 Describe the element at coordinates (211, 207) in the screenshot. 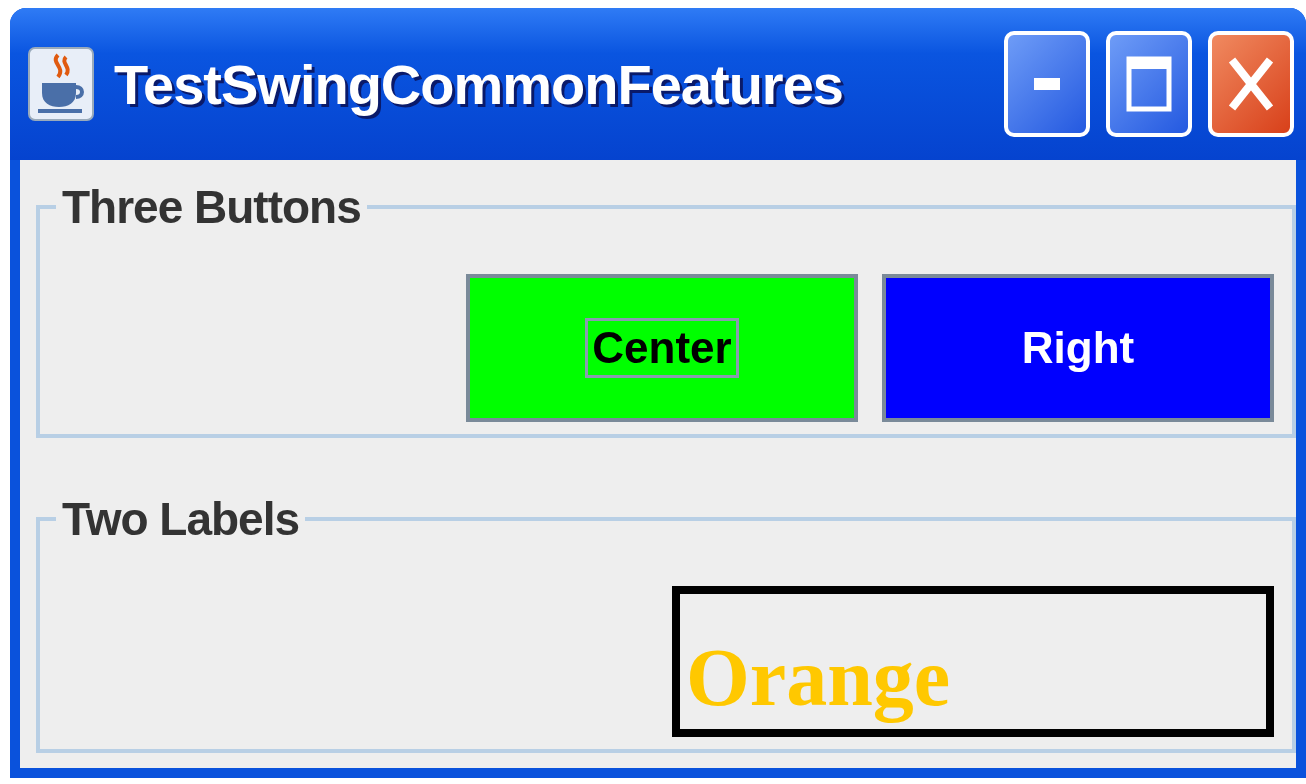

I see `group-title: Three Buttons` at that location.